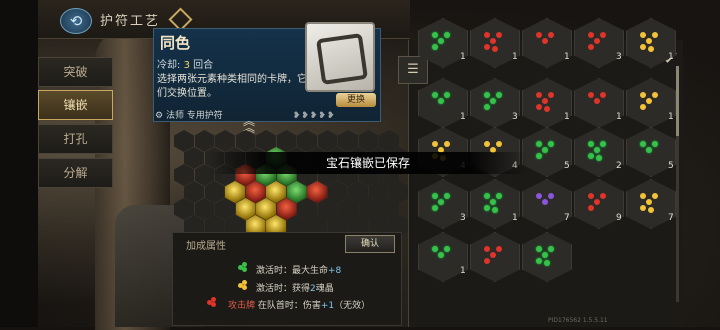  What do you see at coordinates (327, 306) in the screenshot?
I see `bonus-row-3-value: +1` at bounding box center [327, 306].